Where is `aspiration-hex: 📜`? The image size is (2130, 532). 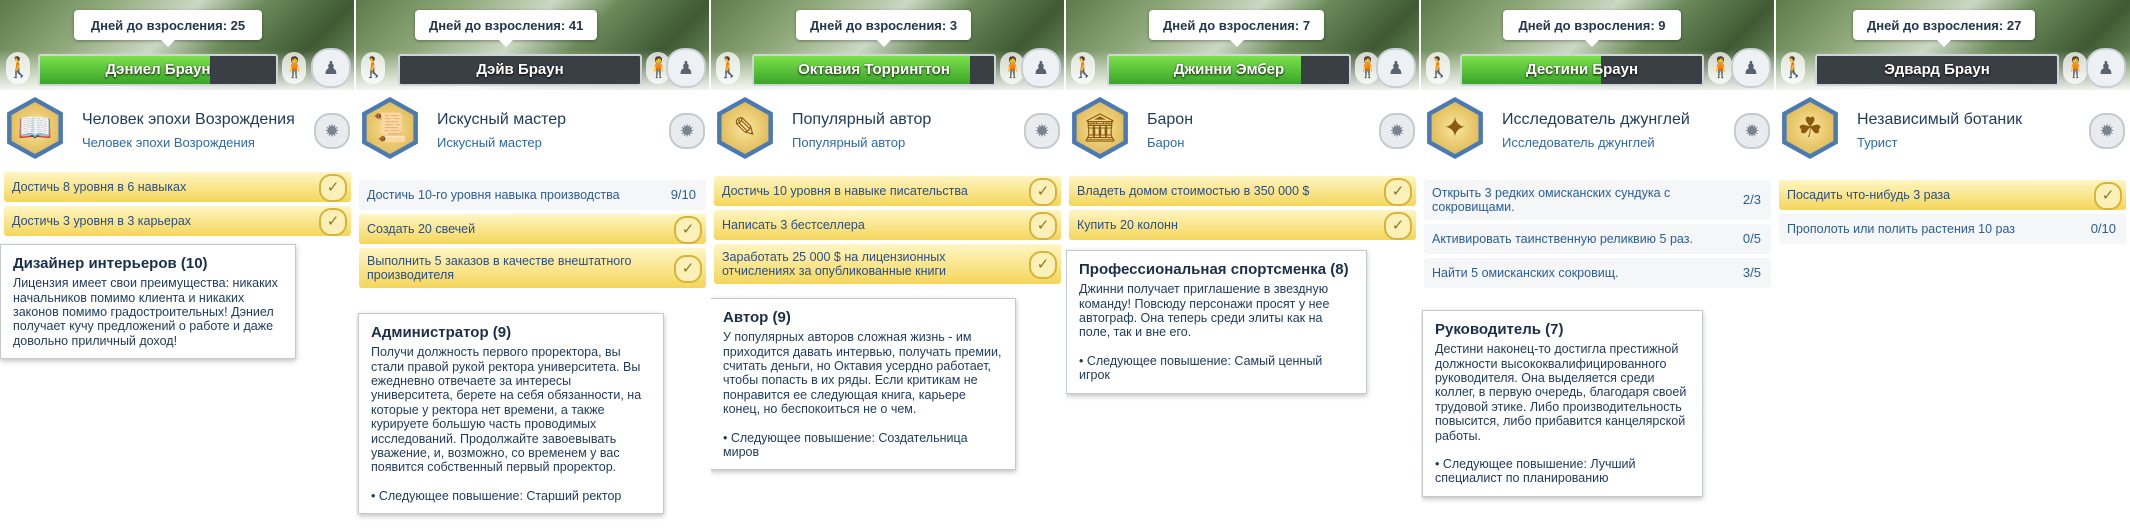 aspiration-hex: 📜 is located at coordinates (390, 128).